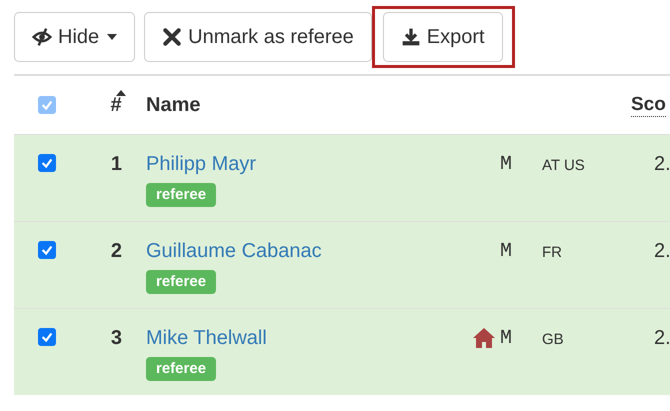  I want to click on toolbar-button: Hide, so click(75, 37).